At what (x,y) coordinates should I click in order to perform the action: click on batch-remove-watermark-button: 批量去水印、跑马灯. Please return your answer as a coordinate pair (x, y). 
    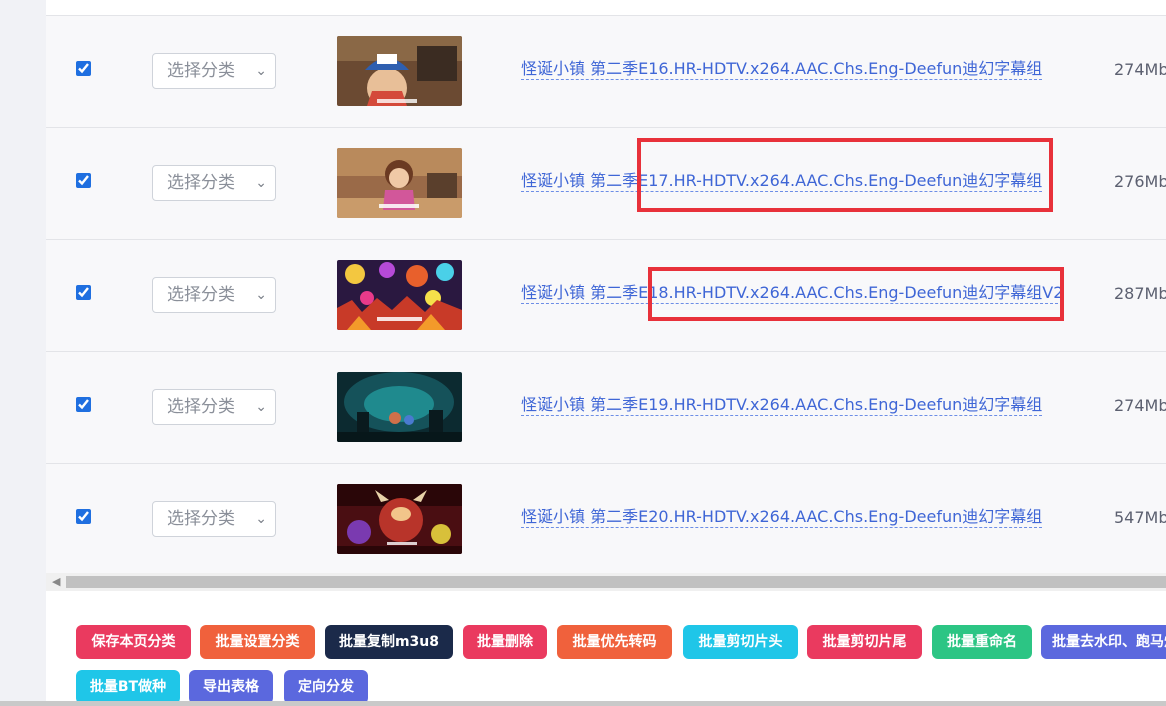
    Looking at the image, I should click on (1103, 642).